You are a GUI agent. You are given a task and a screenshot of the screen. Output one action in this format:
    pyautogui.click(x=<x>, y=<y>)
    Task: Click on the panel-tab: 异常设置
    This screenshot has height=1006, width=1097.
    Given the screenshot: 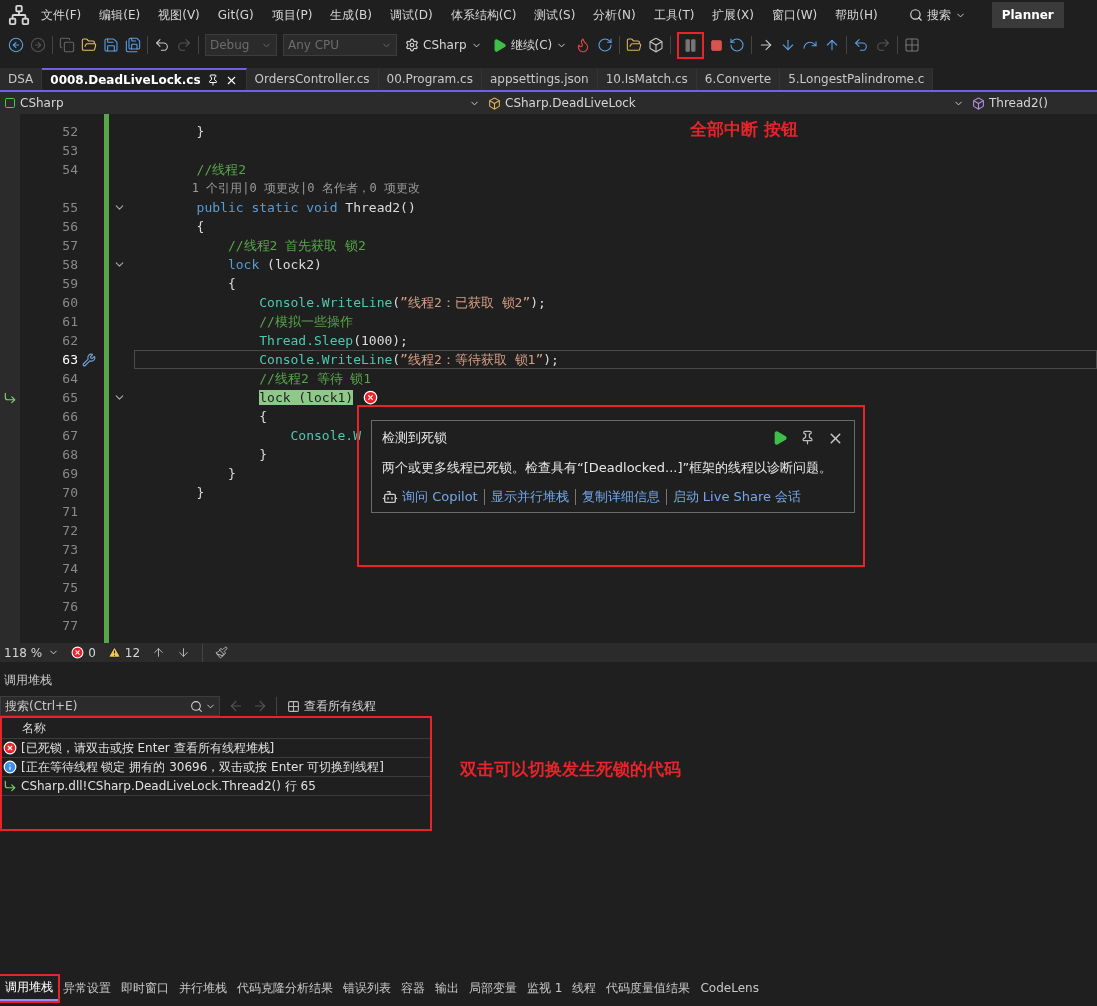 What is the action you would take?
    pyautogui.click(x=87, y=988)
    